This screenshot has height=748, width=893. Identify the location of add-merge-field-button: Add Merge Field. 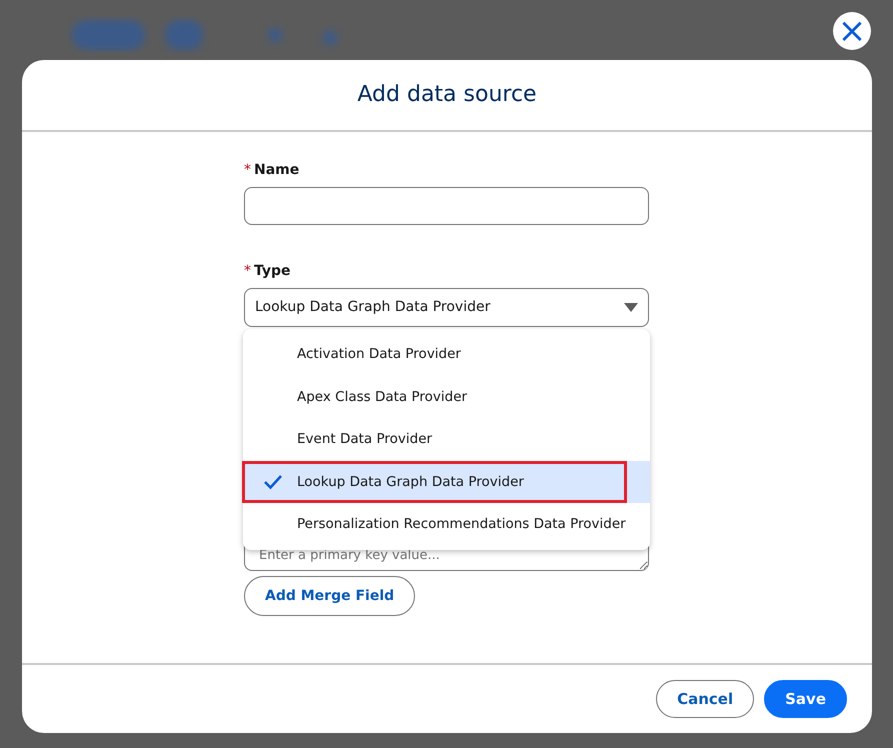
(330, 596).